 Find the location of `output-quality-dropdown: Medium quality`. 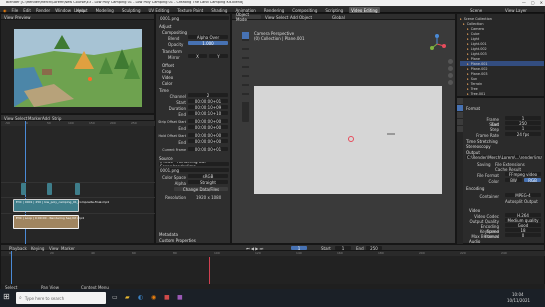

output-quality-dropdown: Medium quality is located at coordinates (523, 220).